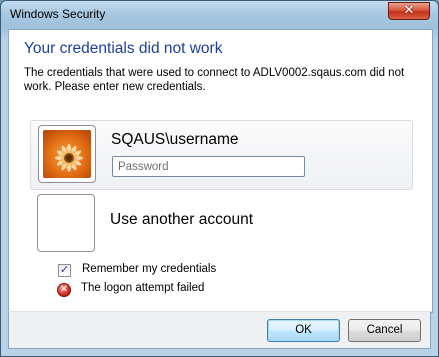 The height and width of the screenshot is (357, 439). I want to click on avatar, so click(67, 154).